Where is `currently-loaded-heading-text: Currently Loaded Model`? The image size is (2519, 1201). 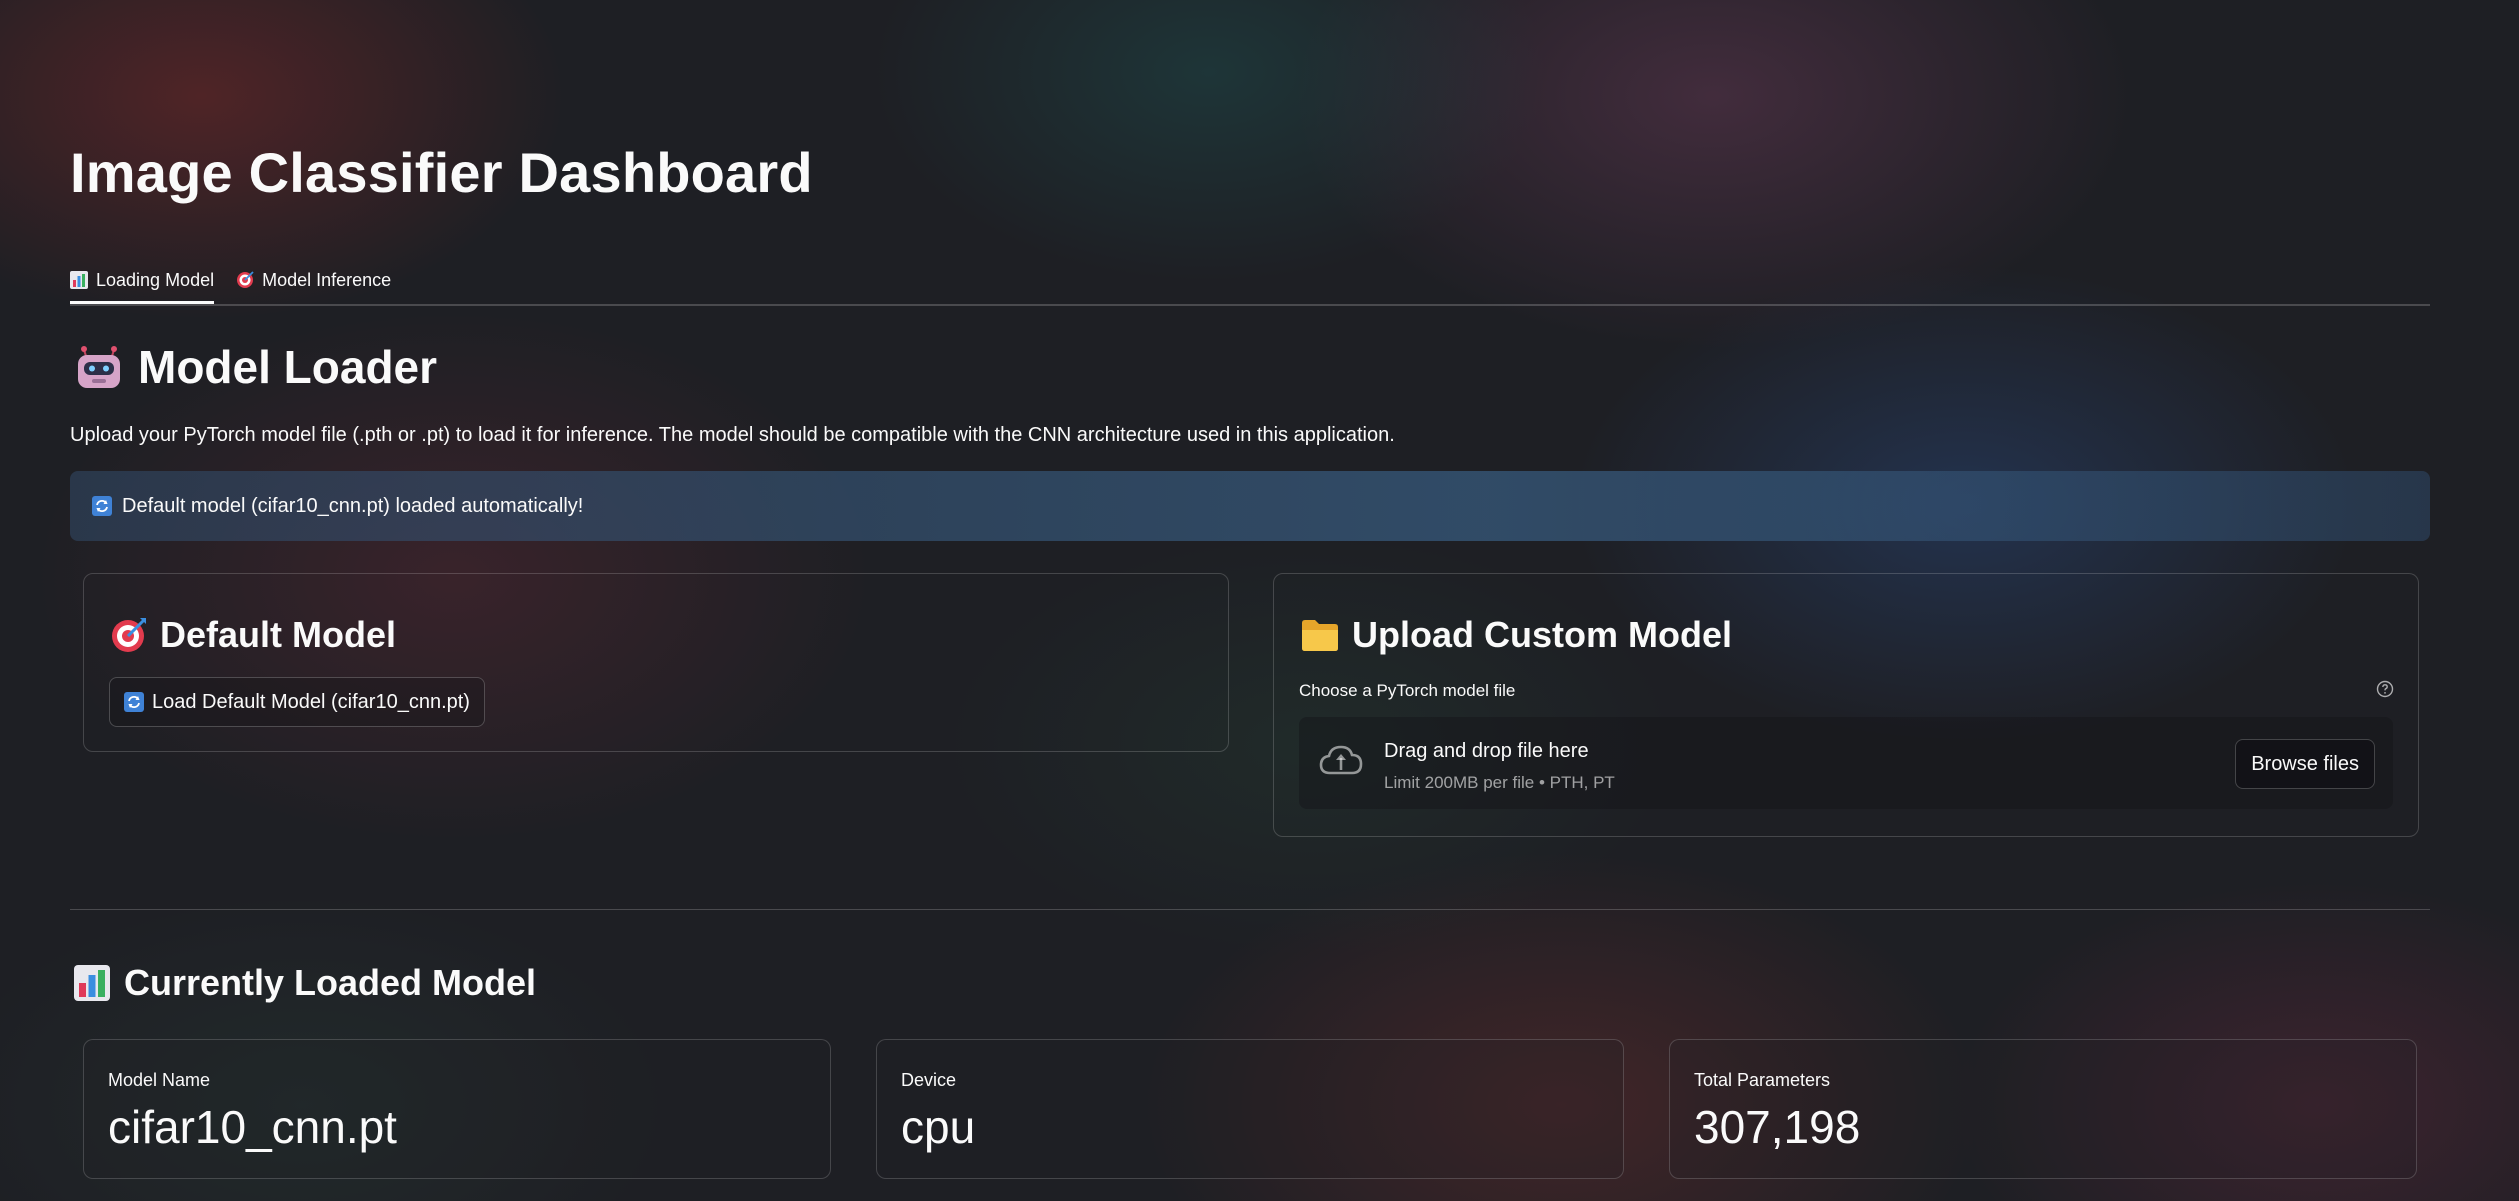
currently-loaded-heading-text: Currently Loaded Model is located at coordinates (330, 982).